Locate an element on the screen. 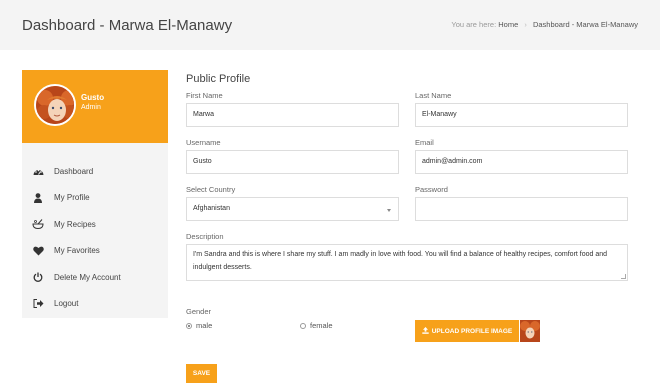 This screenshot has width=660, height=389. password-input is located at coordinates (521, 209).